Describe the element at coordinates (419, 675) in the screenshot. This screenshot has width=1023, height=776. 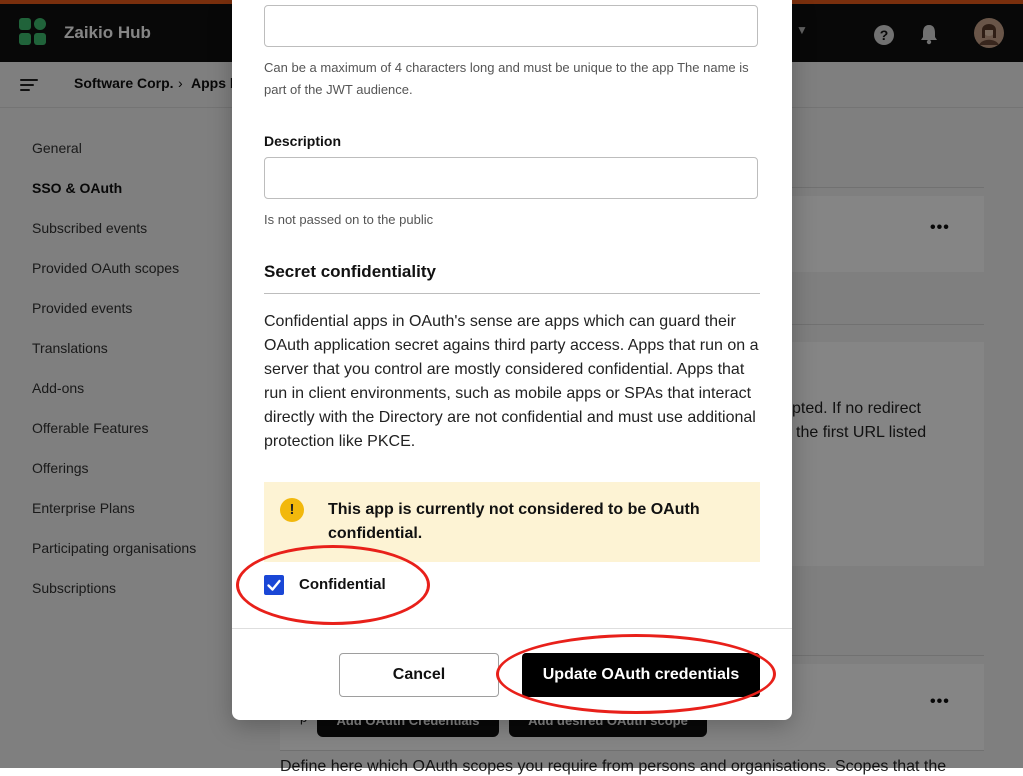
I see `cancel-button: Cancel` at that location.